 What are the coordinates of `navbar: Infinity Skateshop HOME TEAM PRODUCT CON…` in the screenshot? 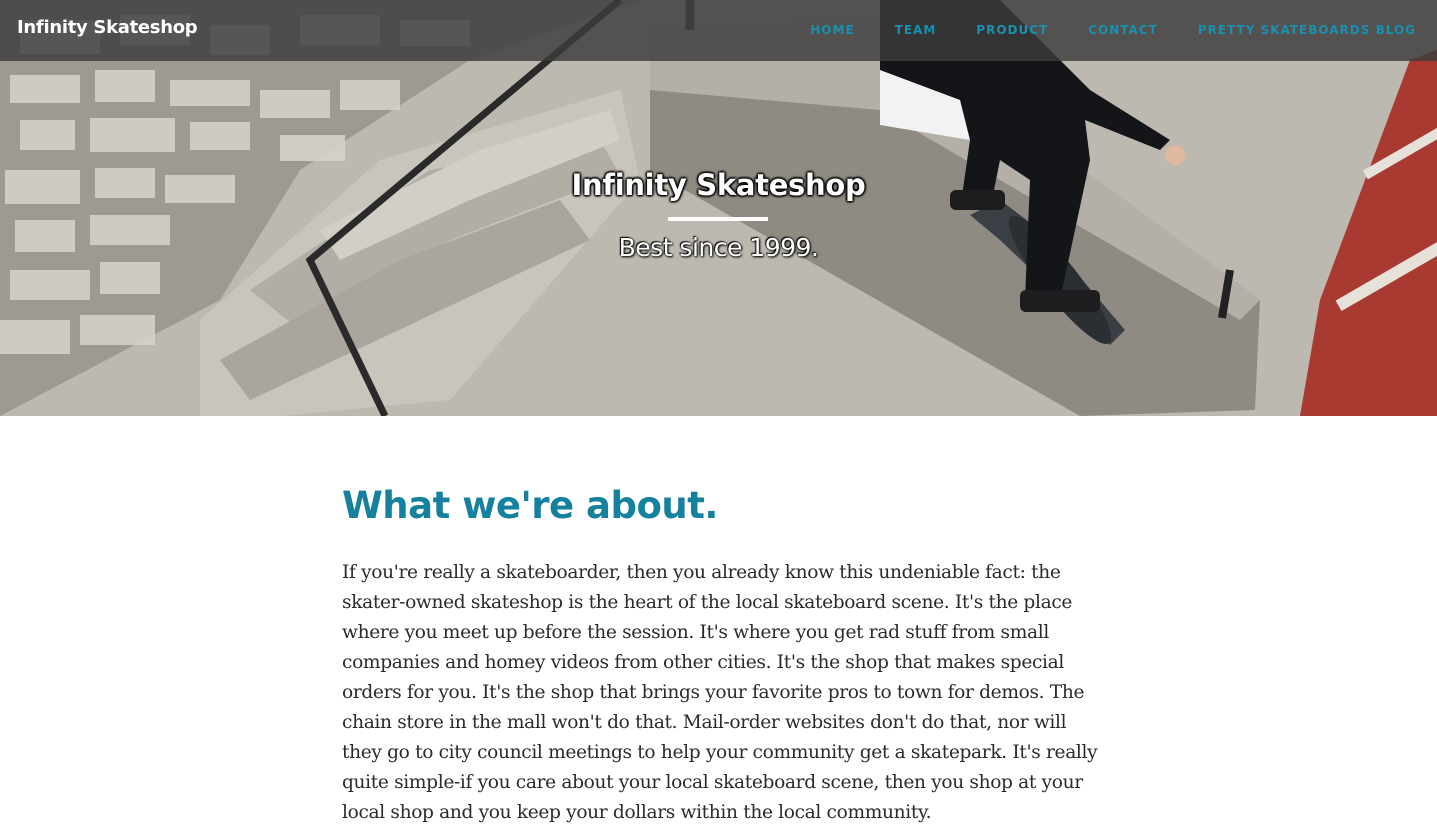 It's located at (718, 30).